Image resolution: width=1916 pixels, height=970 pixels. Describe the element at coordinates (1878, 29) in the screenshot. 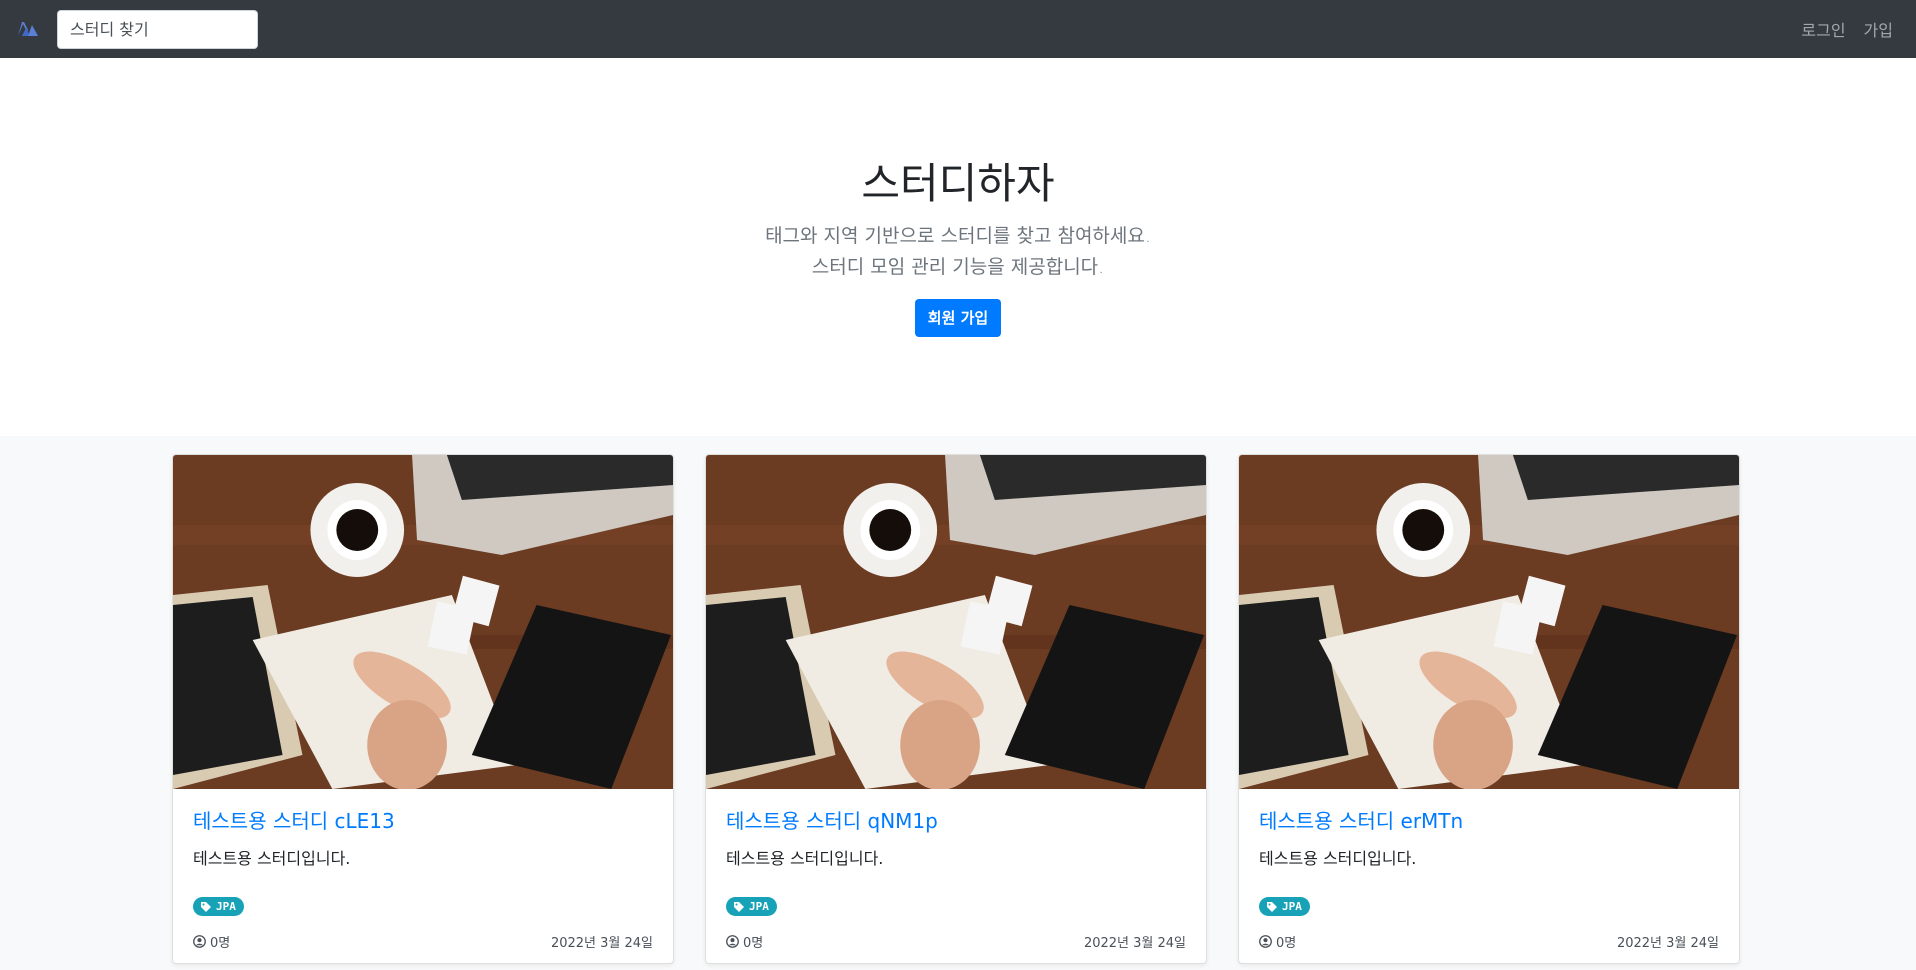

I see `signup-link: 가입` at that location.